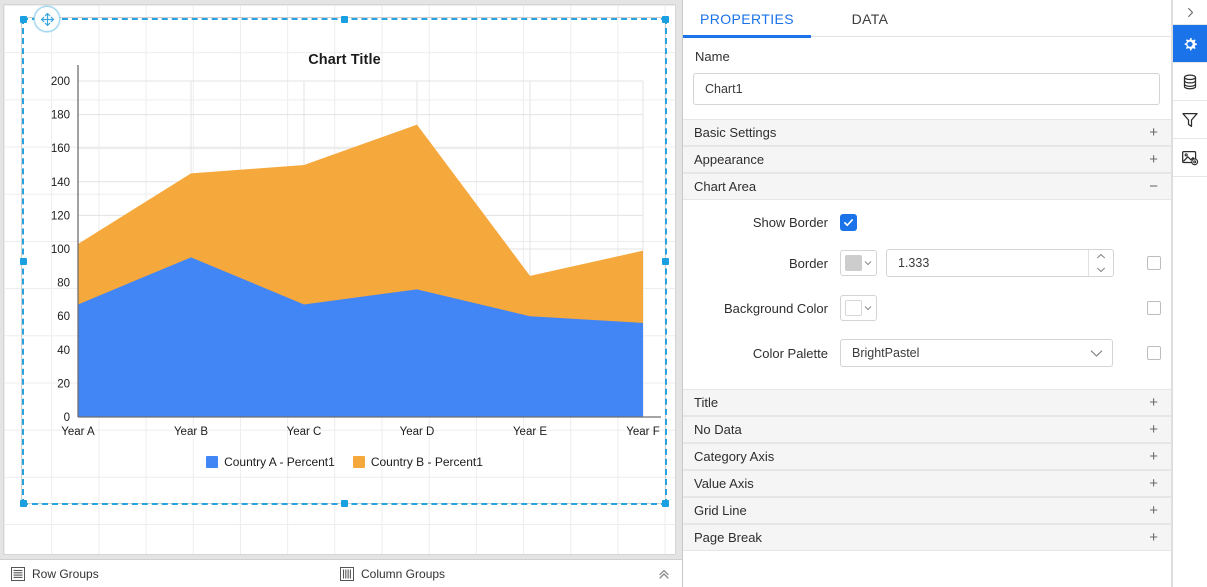  What do you see at coordinates (927, 456) in the screenshot?
I see `section-category-axis: Category Axis +` at bounding box center [927, 456].